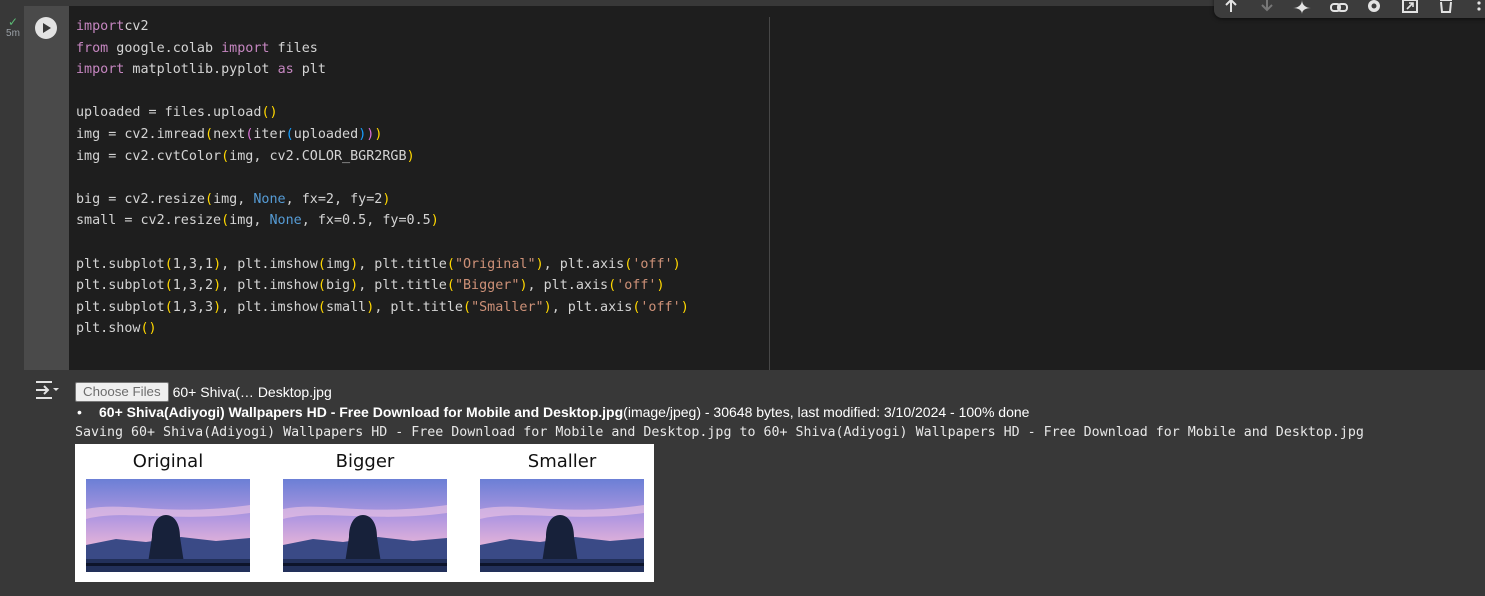  Describe the element at coordinates (165, 48) in the screenshot. I see `code-token: google.colab` at that location.